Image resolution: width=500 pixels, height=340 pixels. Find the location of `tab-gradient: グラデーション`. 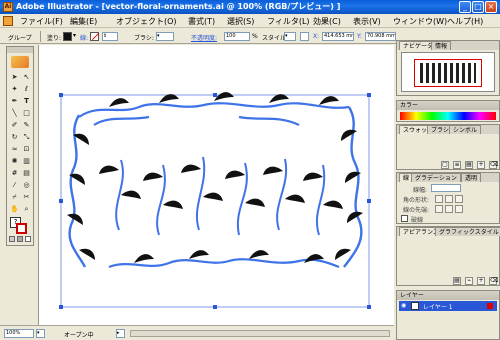

tab-gradient: グラデーション is located at coordinates (436, 177).